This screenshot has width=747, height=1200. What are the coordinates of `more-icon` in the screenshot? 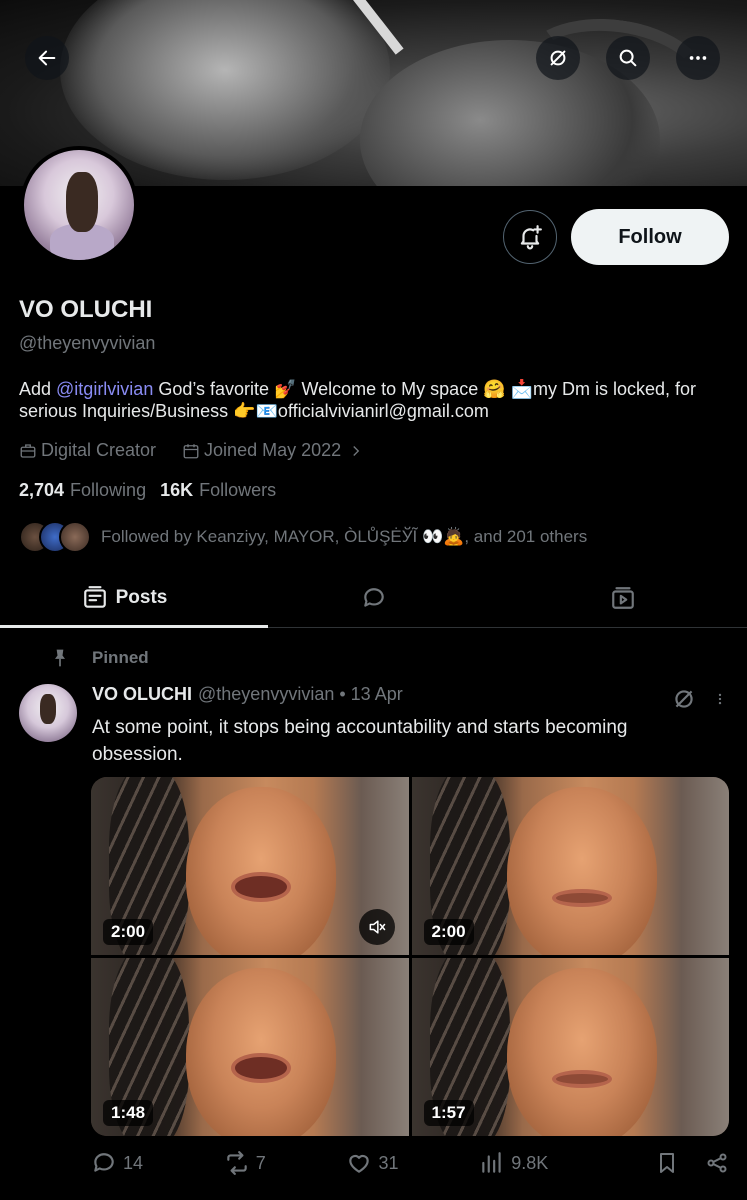 It's located at (698, 58).